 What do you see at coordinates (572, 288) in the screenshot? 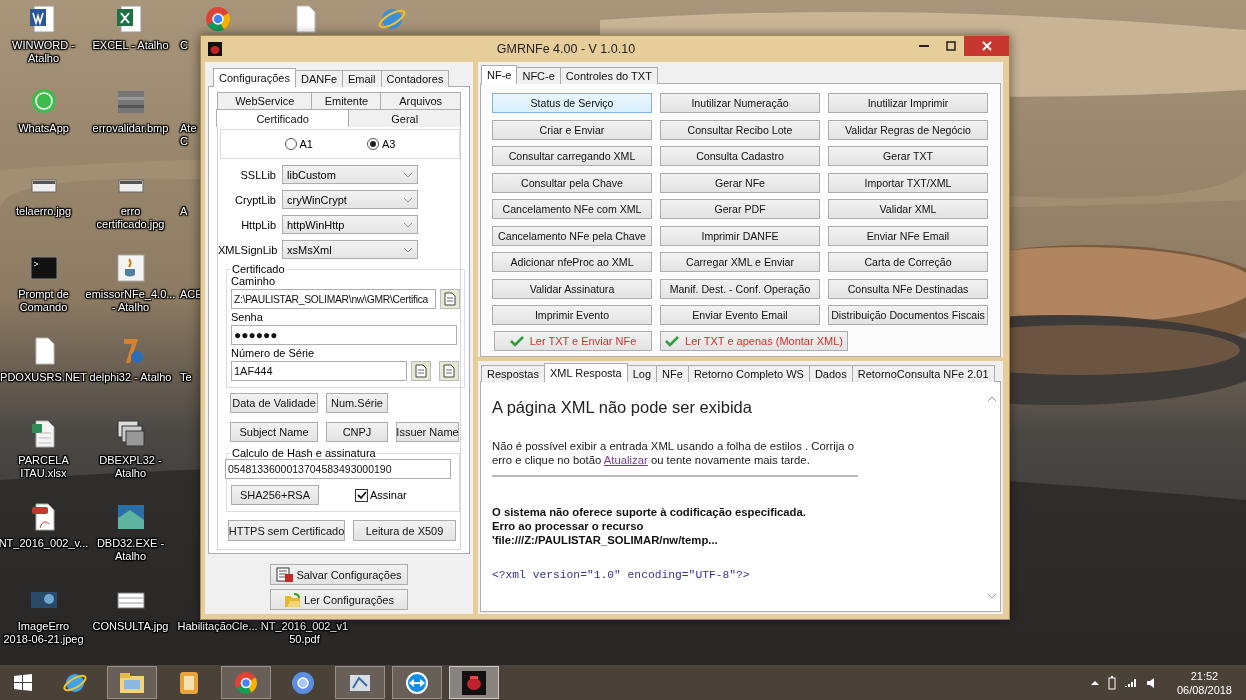
I see `action-button: Validar Assinatura` at bounding box center [572, 288].